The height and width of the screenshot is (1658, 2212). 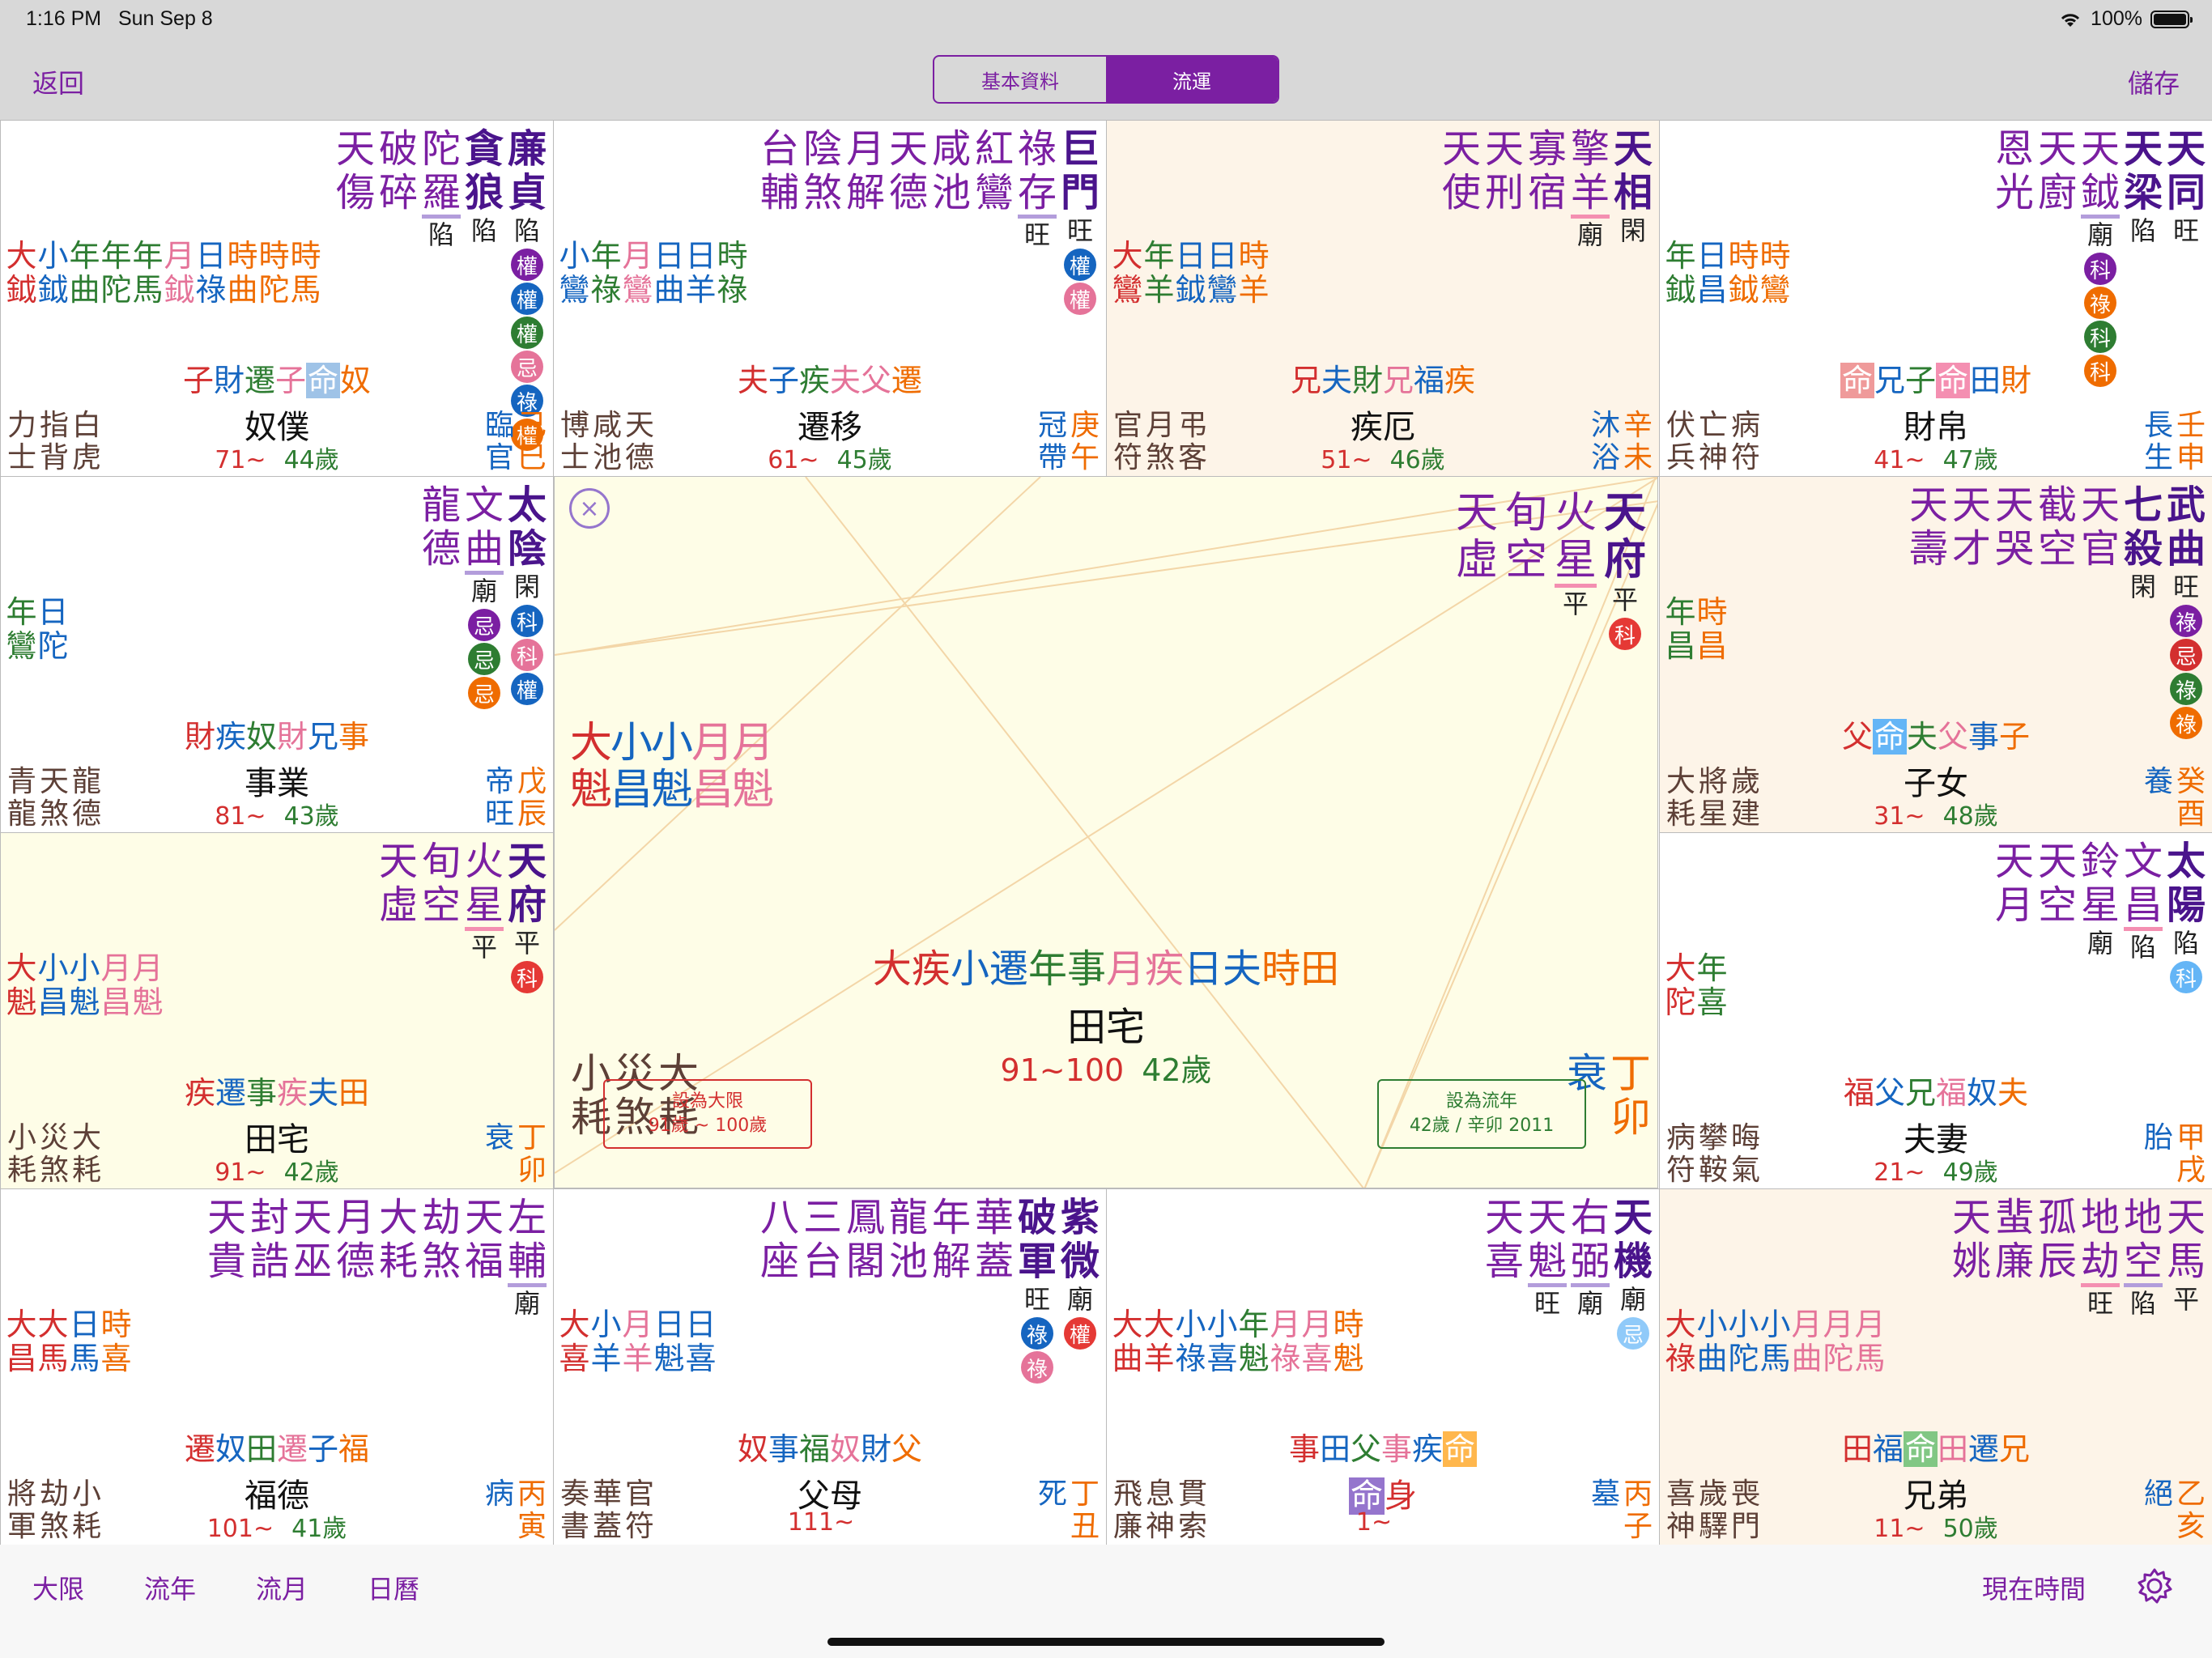 What do you see at coordinates (2154, 1586) in the screenshot?
I see `gear-icon` at bounding box center [2154, 1586].